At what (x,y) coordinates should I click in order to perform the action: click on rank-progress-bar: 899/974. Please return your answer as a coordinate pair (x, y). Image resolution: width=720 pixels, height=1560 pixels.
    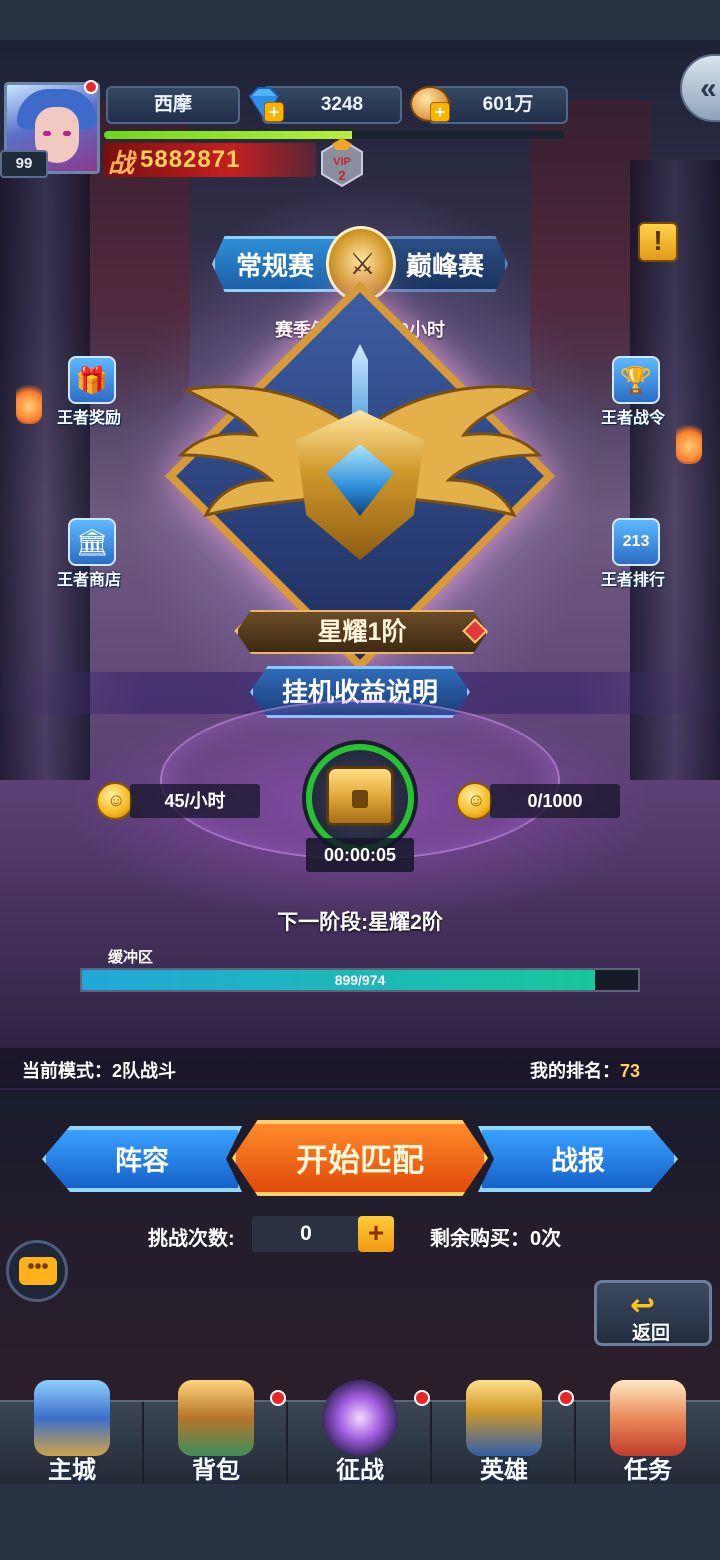
    Looking at the image, I should click on (360, 980).